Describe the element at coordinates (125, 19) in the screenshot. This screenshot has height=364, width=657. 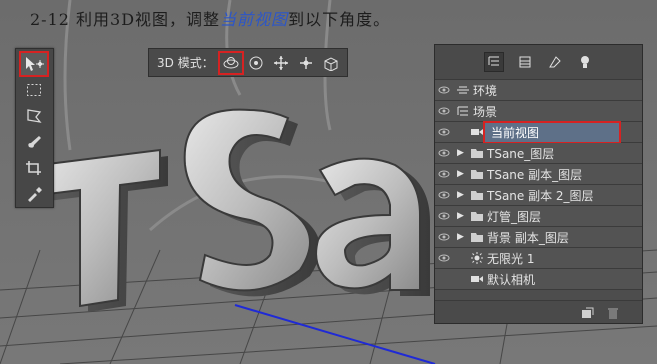
I see `caption-prefix: 2-12 利用3D视图，调整` at that location.